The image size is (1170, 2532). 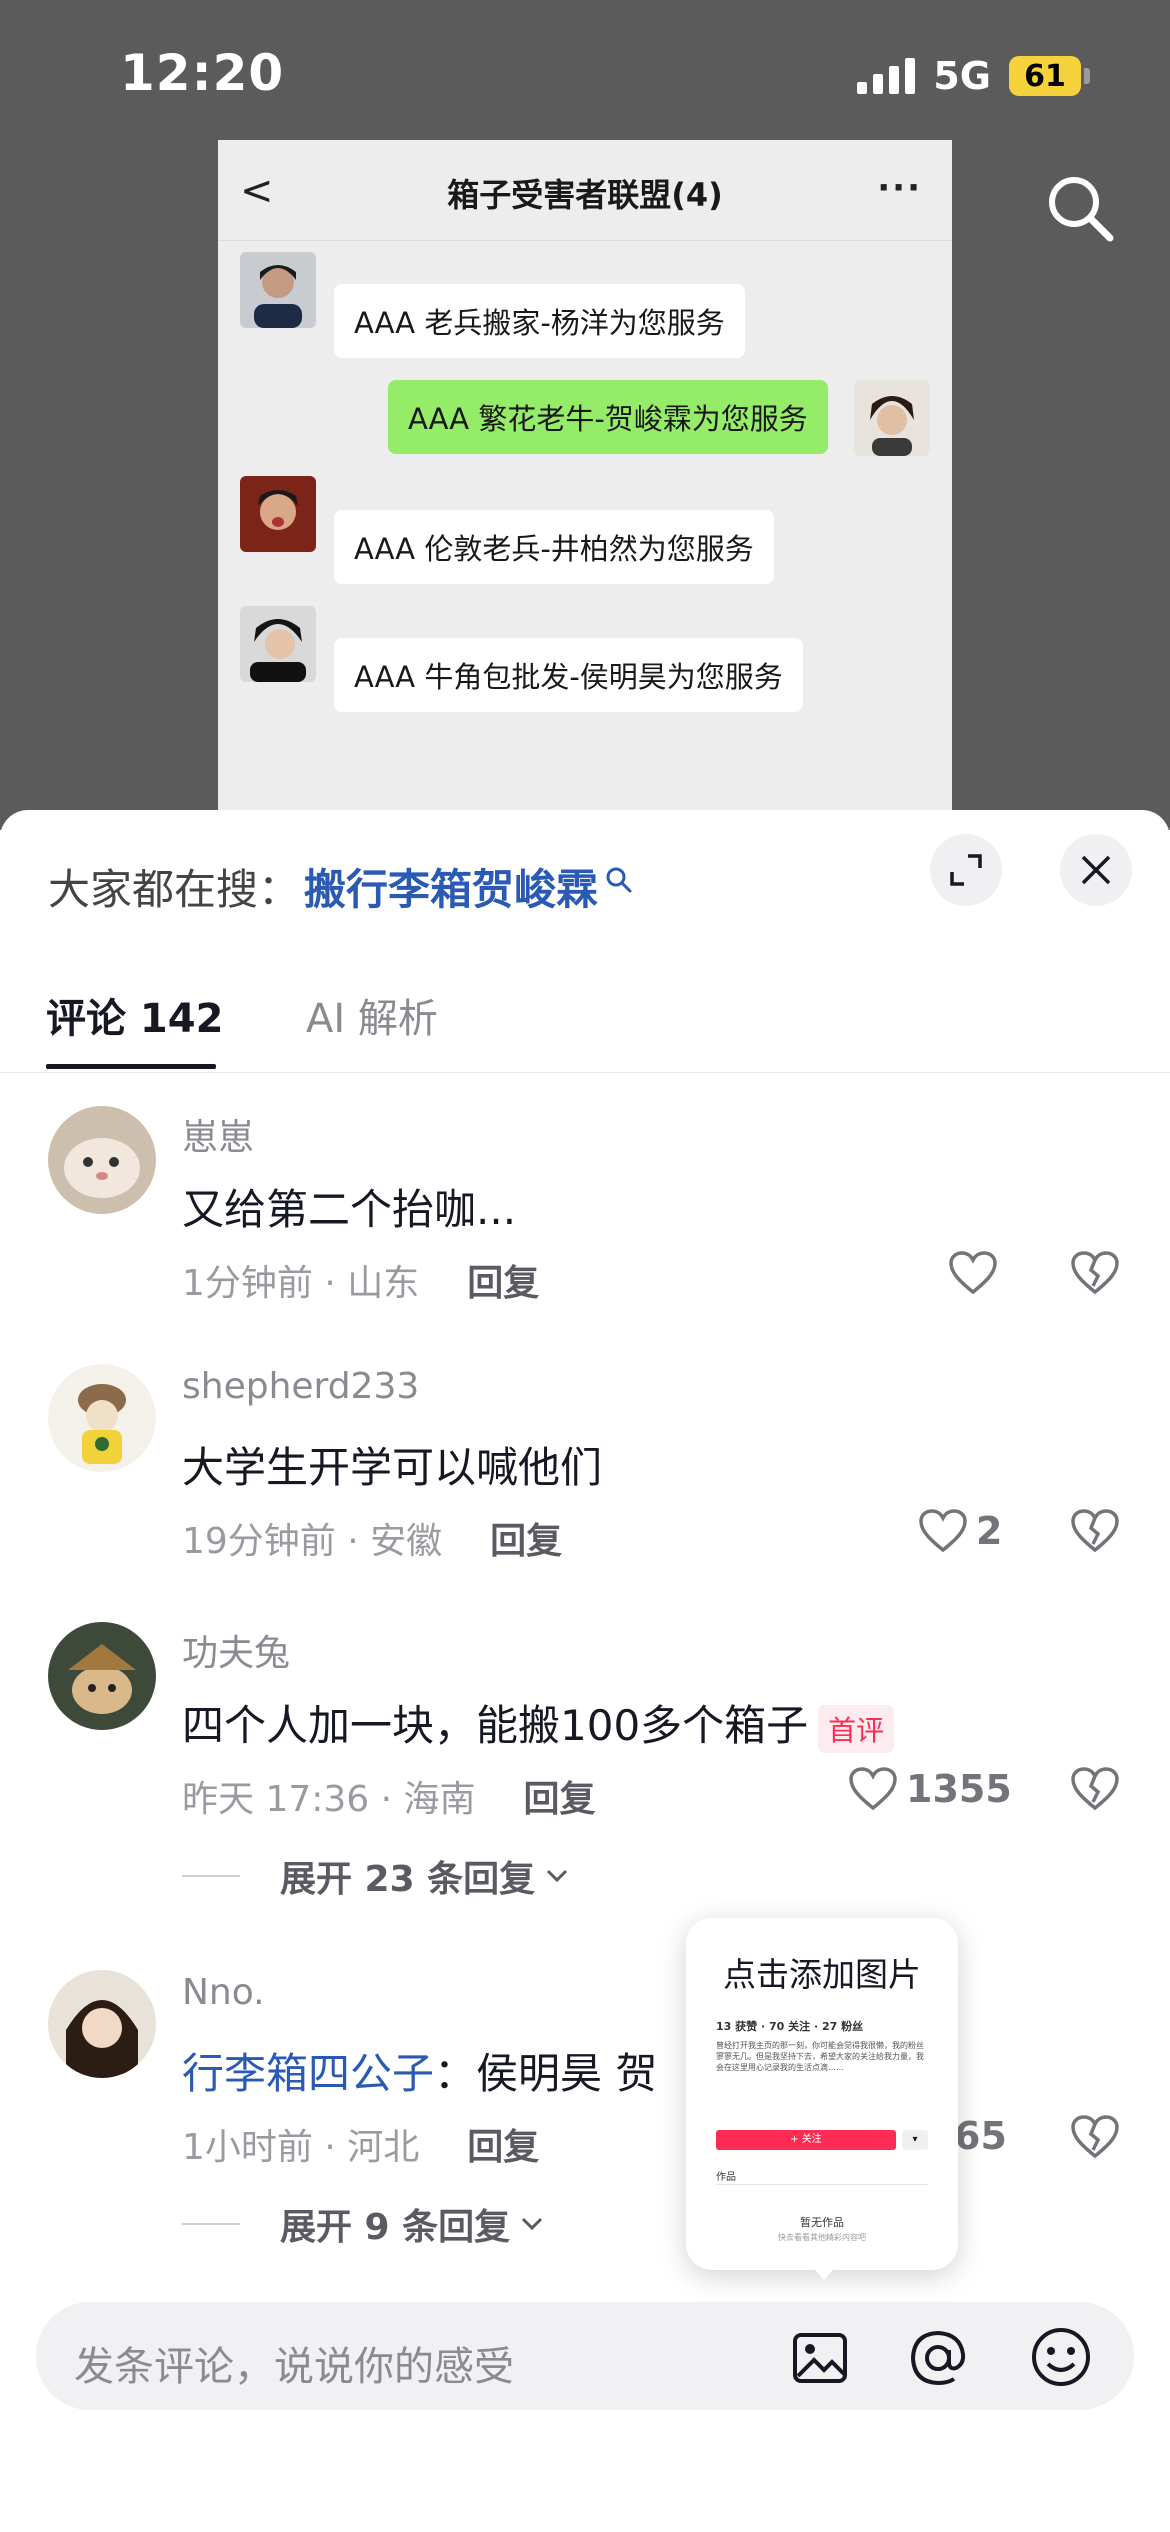 What do you see at coordinates (619, 879) in the screenshot?
I see `search-small-icon` at bounding box center [619, 879].